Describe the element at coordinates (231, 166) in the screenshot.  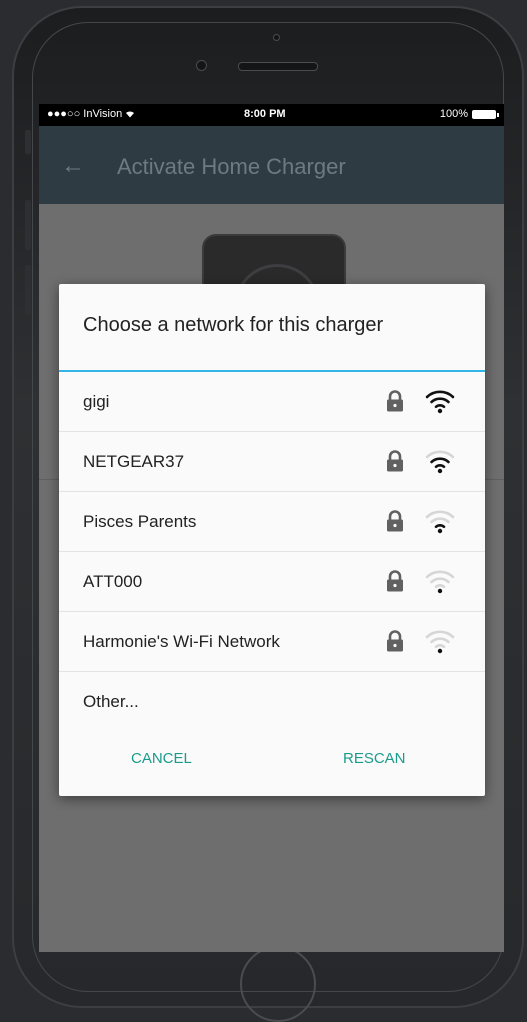
I see `page-title: Activate Home Charger` at that location.